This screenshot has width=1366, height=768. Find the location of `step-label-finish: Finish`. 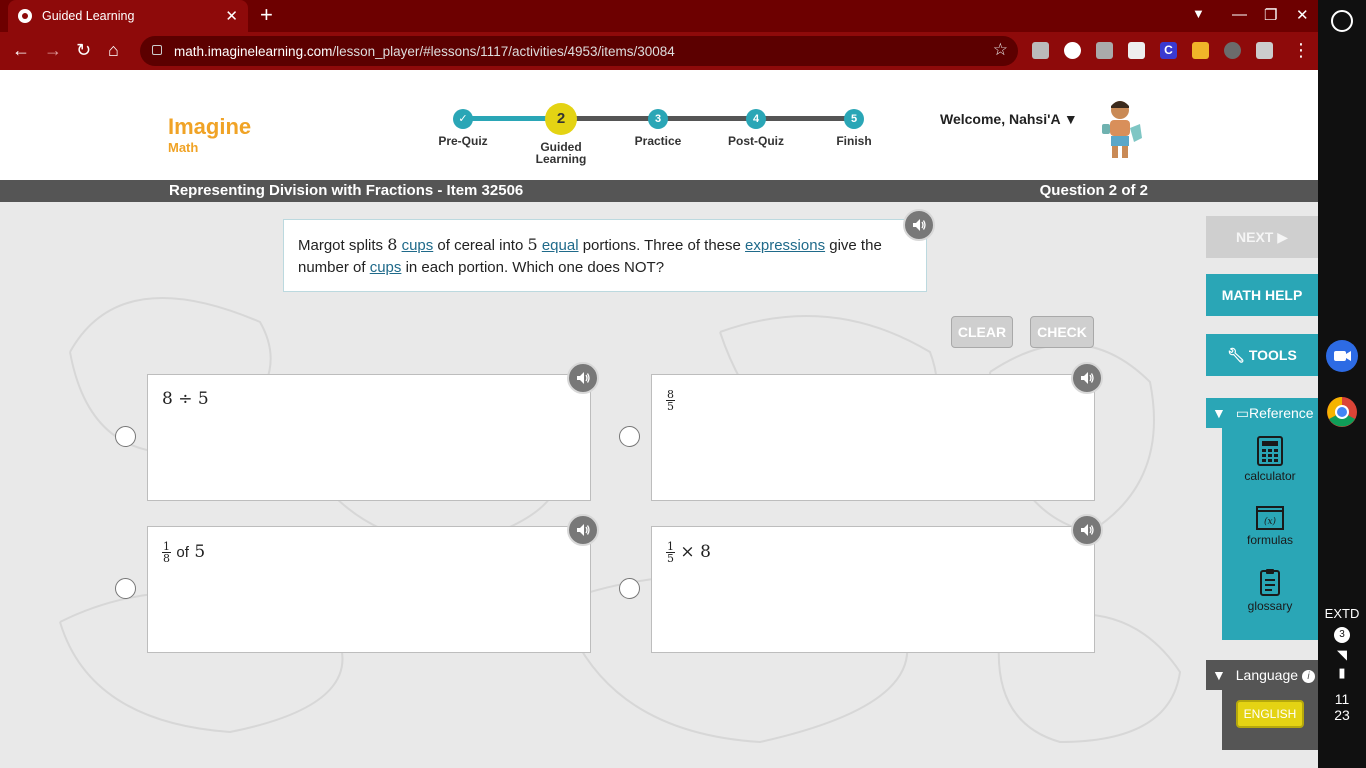

step-label-finish: Finish is located at coordinates (854, 141).